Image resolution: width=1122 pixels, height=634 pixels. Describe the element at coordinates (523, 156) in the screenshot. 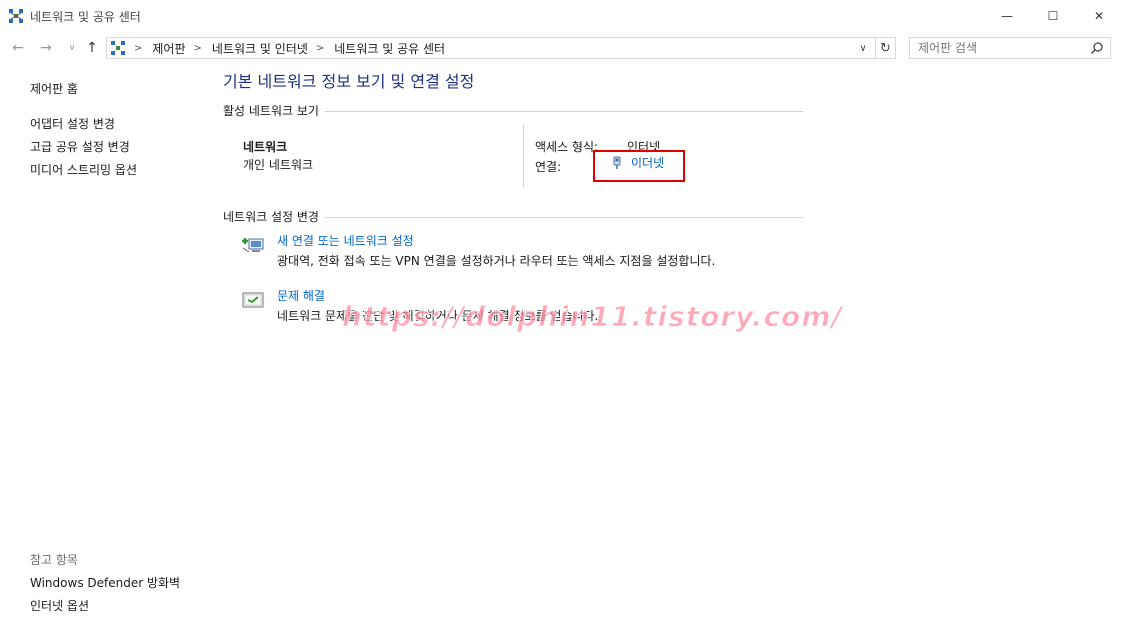

I see `vertical-divider` at that location.